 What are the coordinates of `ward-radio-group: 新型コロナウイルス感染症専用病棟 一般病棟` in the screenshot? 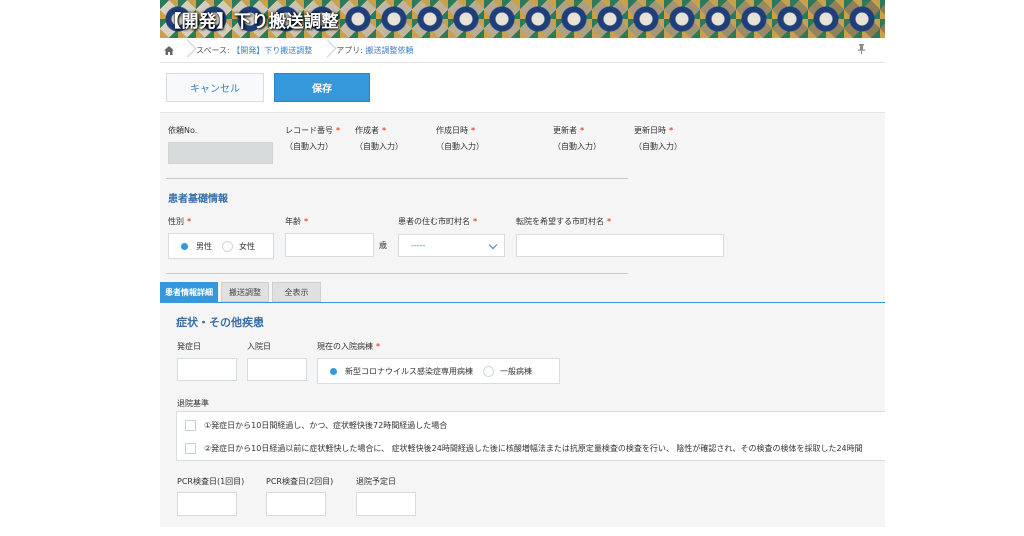 It's located at (438, 371).